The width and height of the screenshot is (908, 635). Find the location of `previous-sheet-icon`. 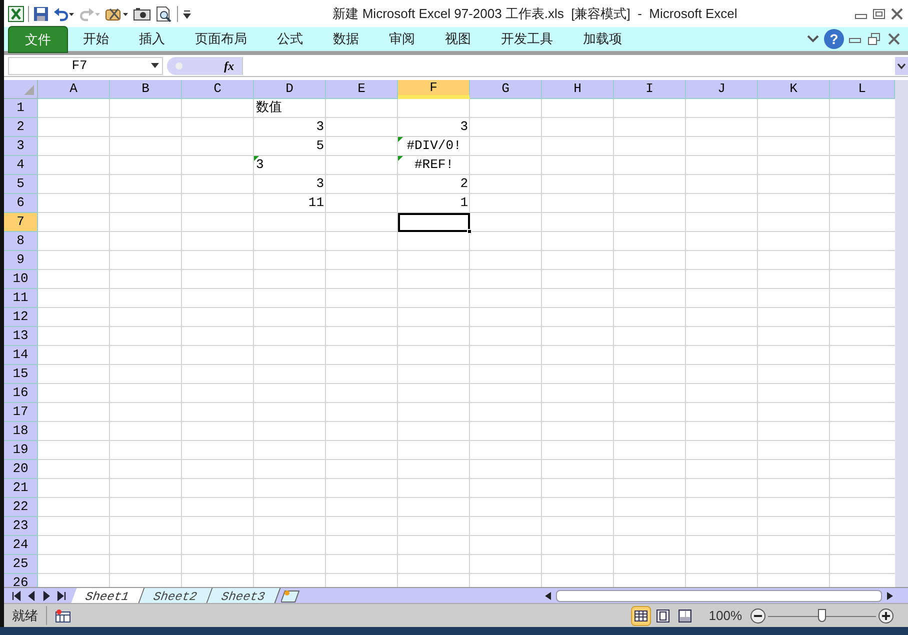

previous-sheet-icon is located at coordinates (31, 595).